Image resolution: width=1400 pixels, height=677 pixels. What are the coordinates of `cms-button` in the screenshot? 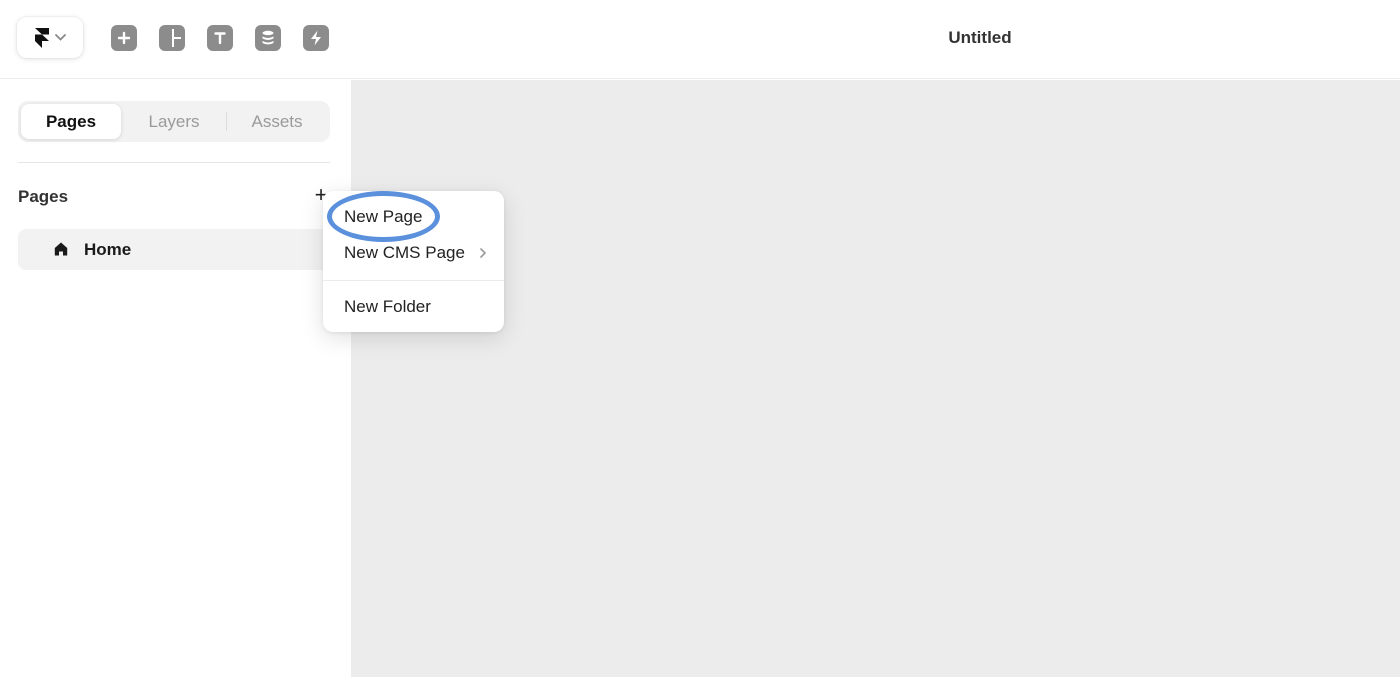 It's located at (268, 38).